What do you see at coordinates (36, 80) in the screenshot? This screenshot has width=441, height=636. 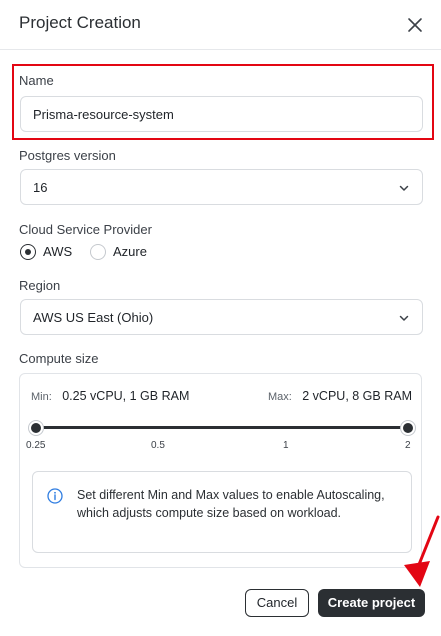 I see `name-label: Name` at bounding box center [36, 80].